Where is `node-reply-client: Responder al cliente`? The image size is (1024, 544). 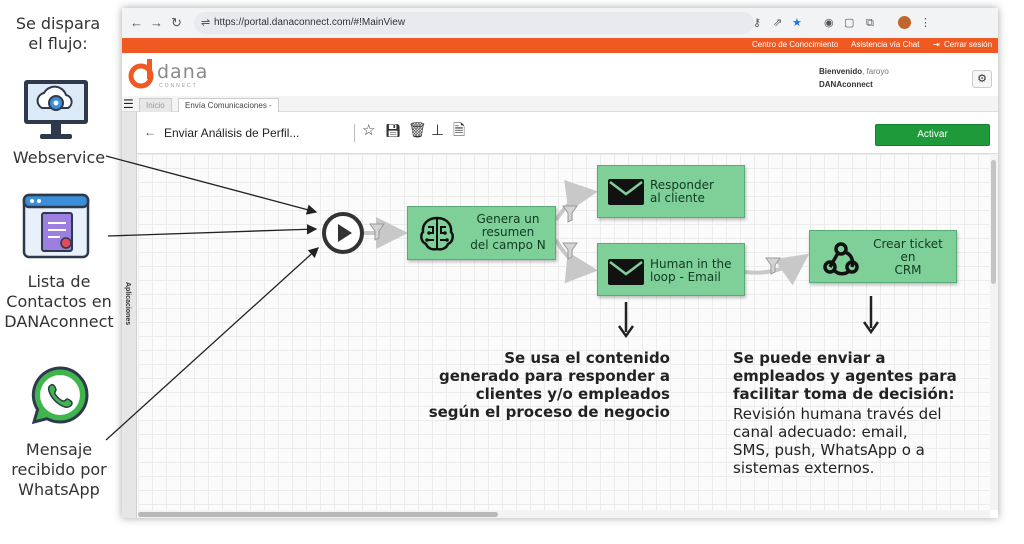
node-reply-client: Responder al cliente is located at coordinates (671, 191).